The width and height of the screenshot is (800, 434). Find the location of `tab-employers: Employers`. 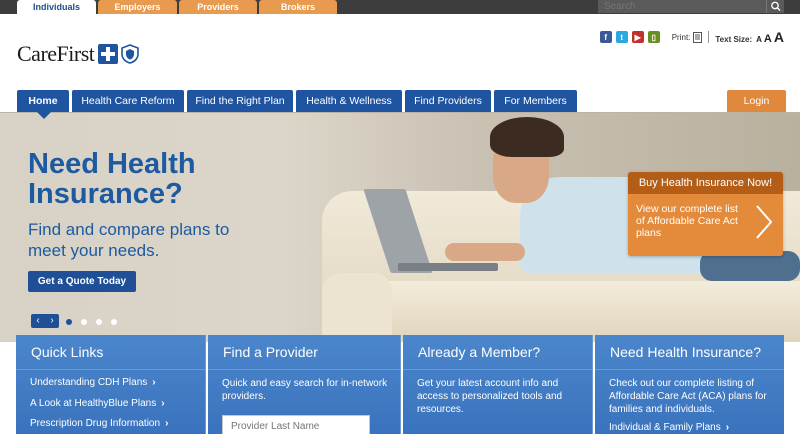

tab-employers: Employers is located at coordinates (137, 7).